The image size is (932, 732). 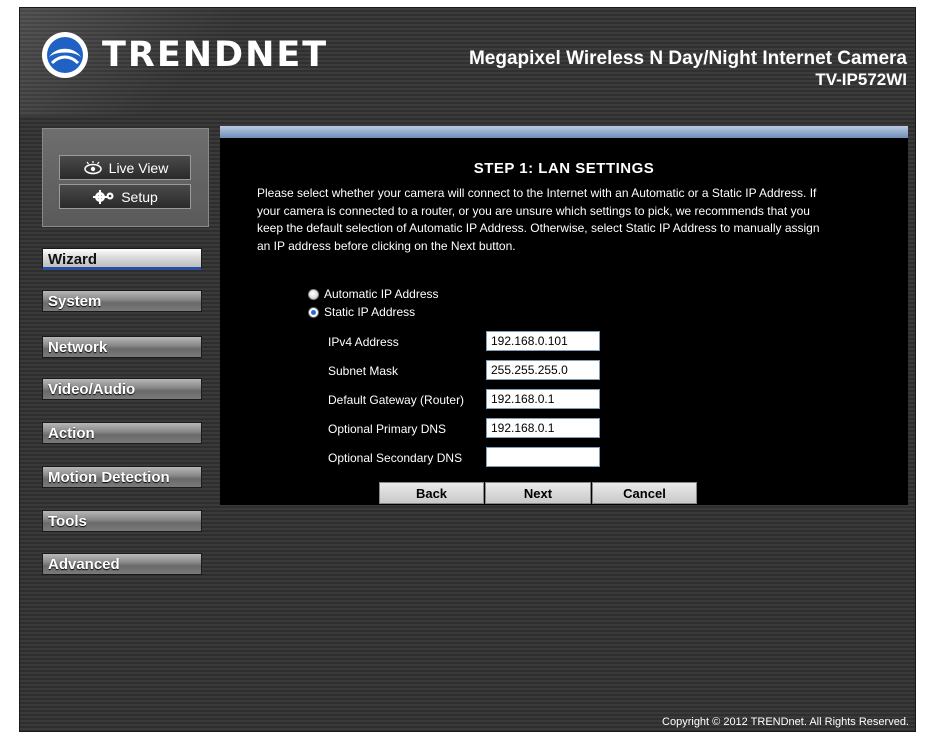 What do you see at coordinates (92, 167) in the screenshot?
I see `eye-icon` at bounding box center [92, 167].